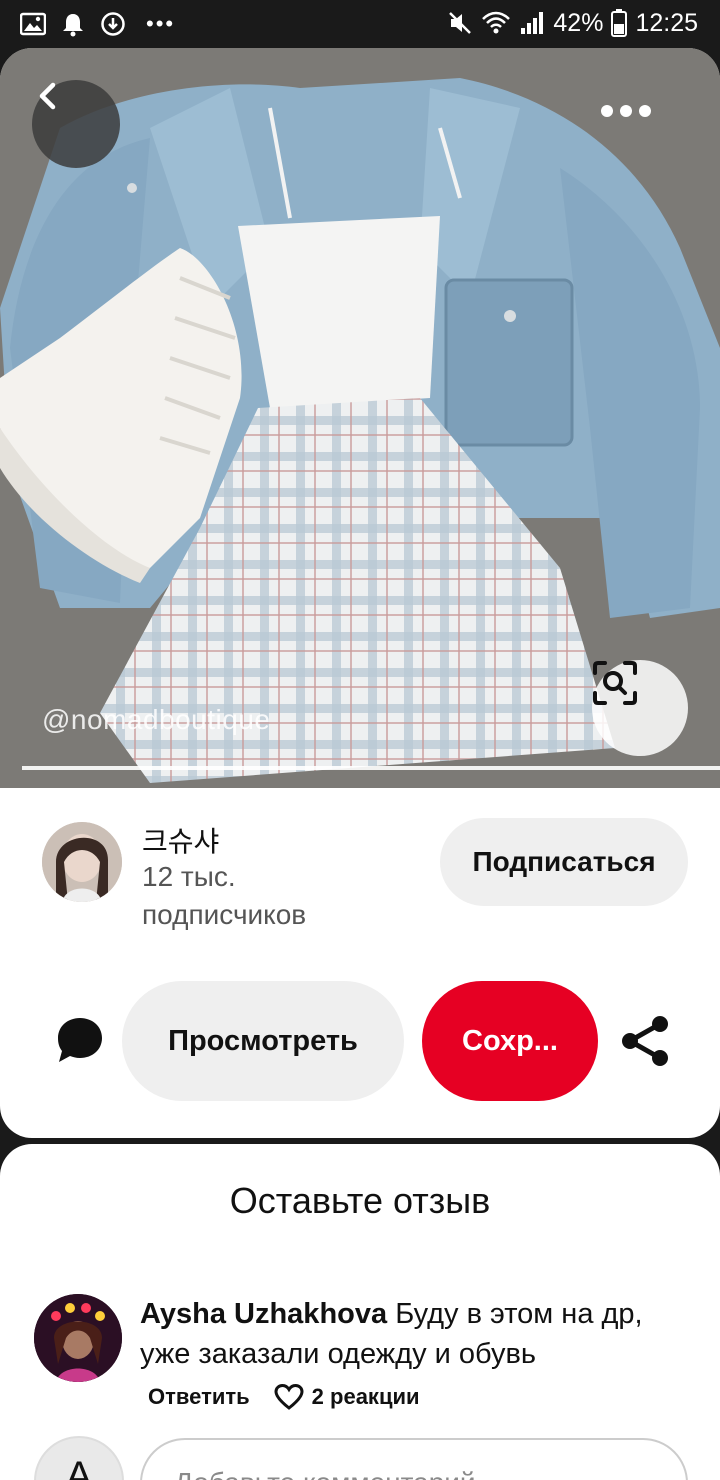 This screenshot has width=720, height=1480. What do you see at coordinates (80, 1040) in the screenshot?
I see `comment-icon` at bounding box center [80, 1040].